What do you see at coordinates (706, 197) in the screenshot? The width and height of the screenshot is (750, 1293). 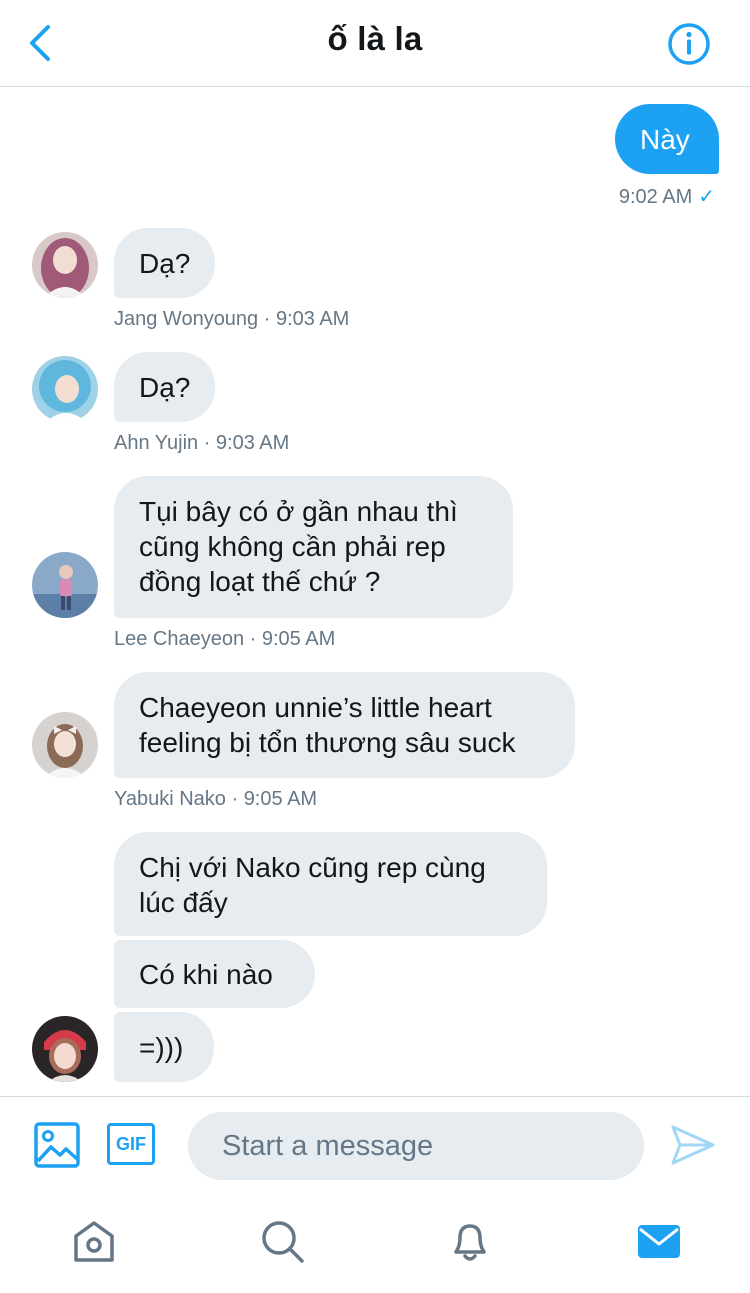 I see `sent-check-icon: ✓` at bounding box center [706, 197].